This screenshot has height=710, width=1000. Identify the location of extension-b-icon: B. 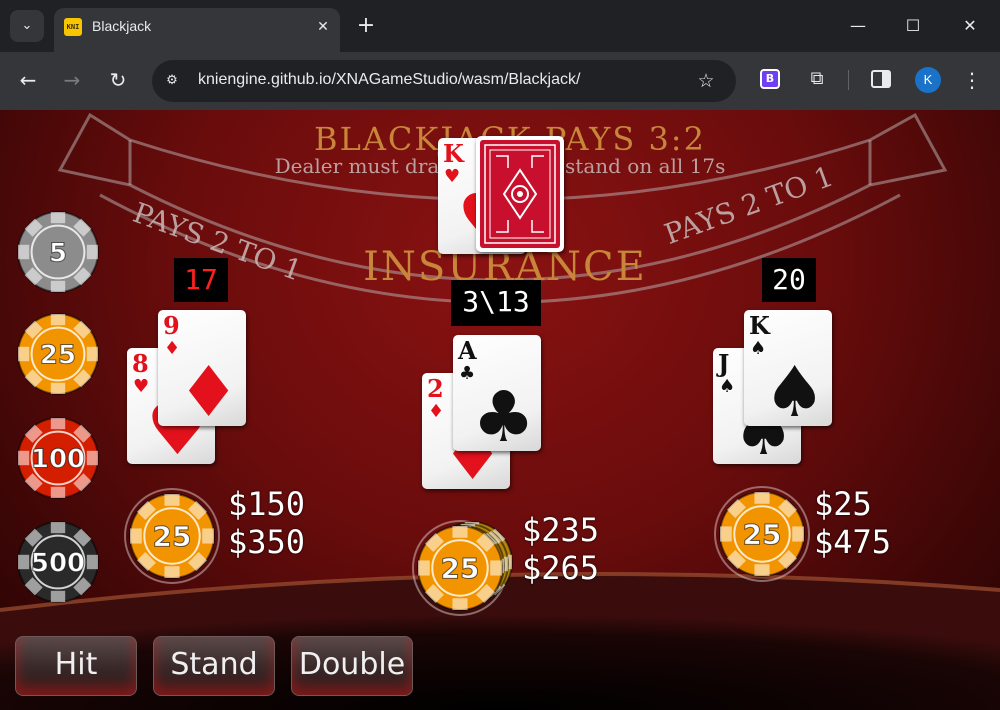
(770, 79).